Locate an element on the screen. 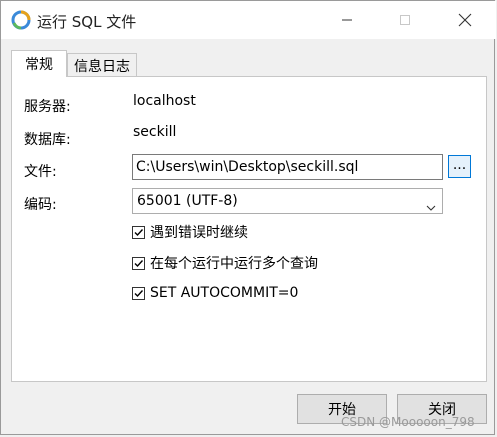 This screenshot has height=437, width=497. multiple-queries-option: 在每个运行中运行多个查询 is located at coordinates (225, 263).